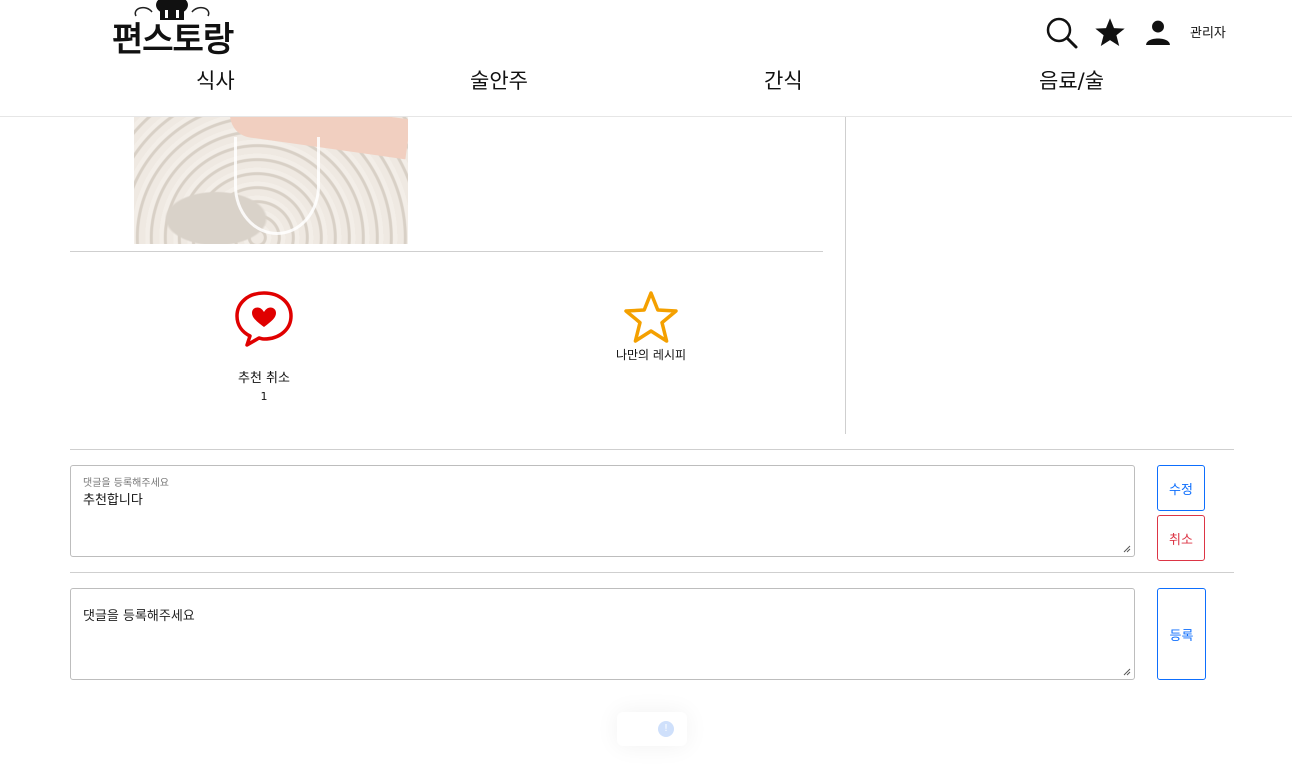  I want to click on toast-notification: !, so click(652, 729).